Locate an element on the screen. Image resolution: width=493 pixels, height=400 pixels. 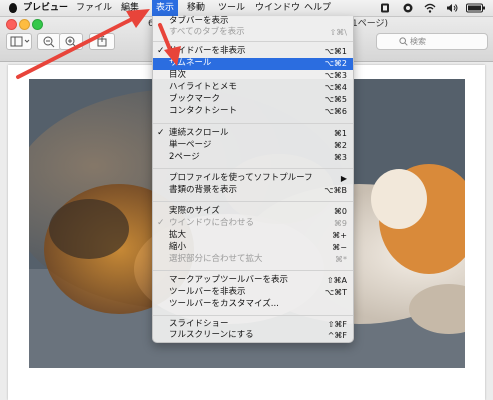
menu-view: 表示 is located at coordinates (165, 8).